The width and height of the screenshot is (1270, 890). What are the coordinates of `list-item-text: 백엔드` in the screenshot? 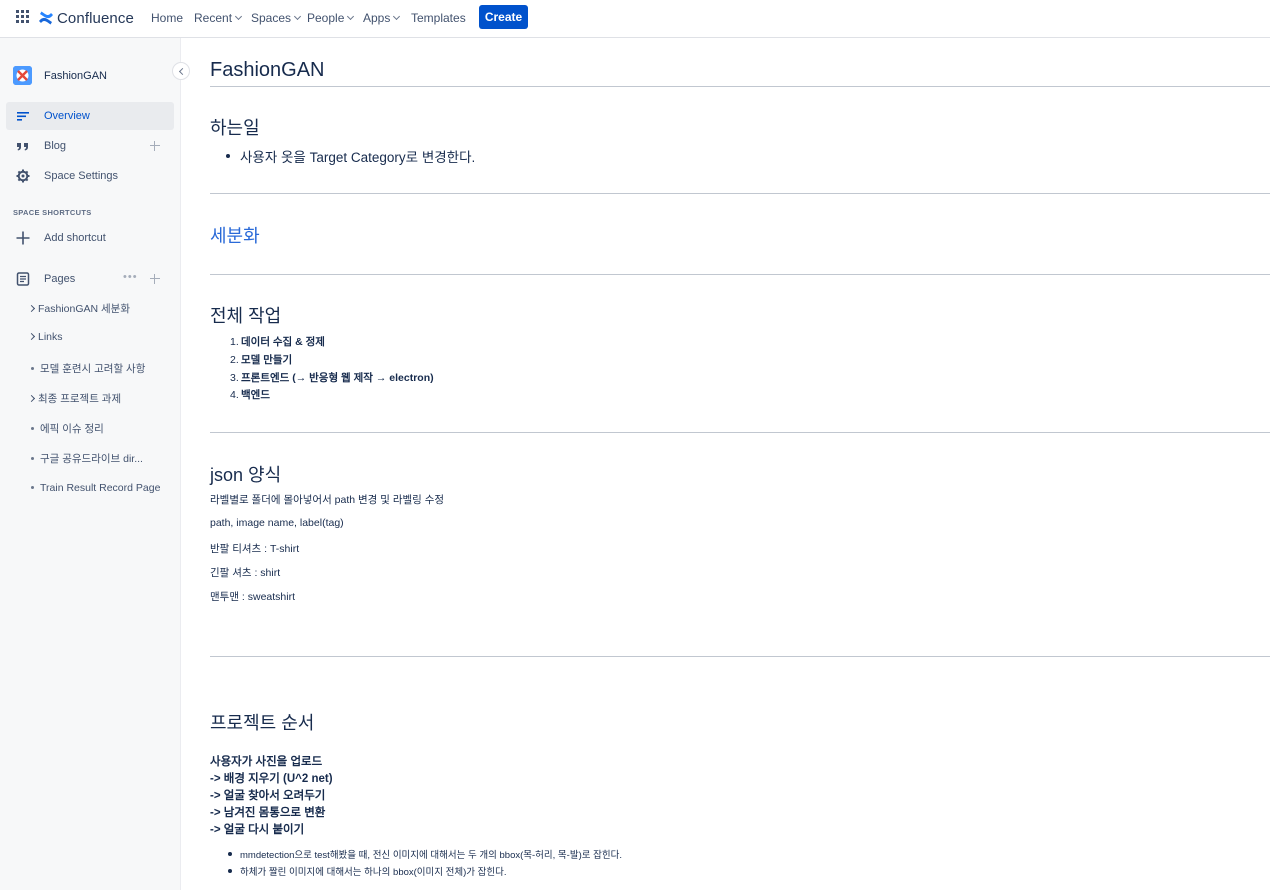 It's located at (255, 395).